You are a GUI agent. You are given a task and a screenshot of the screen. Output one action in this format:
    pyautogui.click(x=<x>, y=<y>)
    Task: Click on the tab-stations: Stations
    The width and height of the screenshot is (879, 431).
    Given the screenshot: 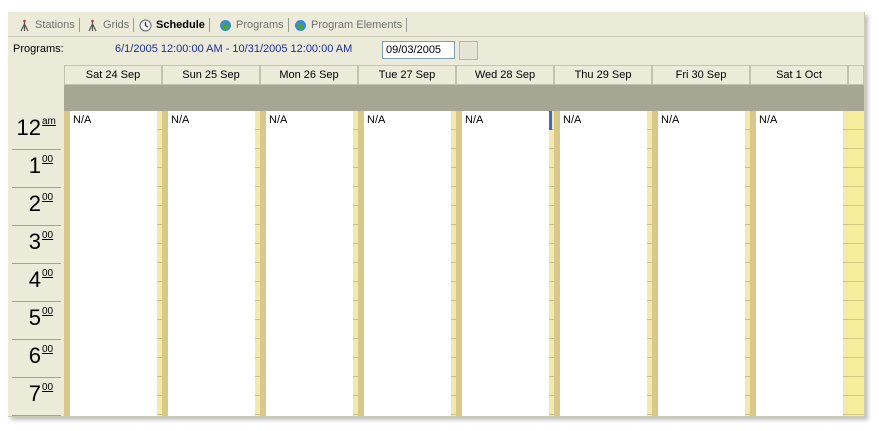 What is the action you would take?
    pyautogui.click(x=47, y=25)
    